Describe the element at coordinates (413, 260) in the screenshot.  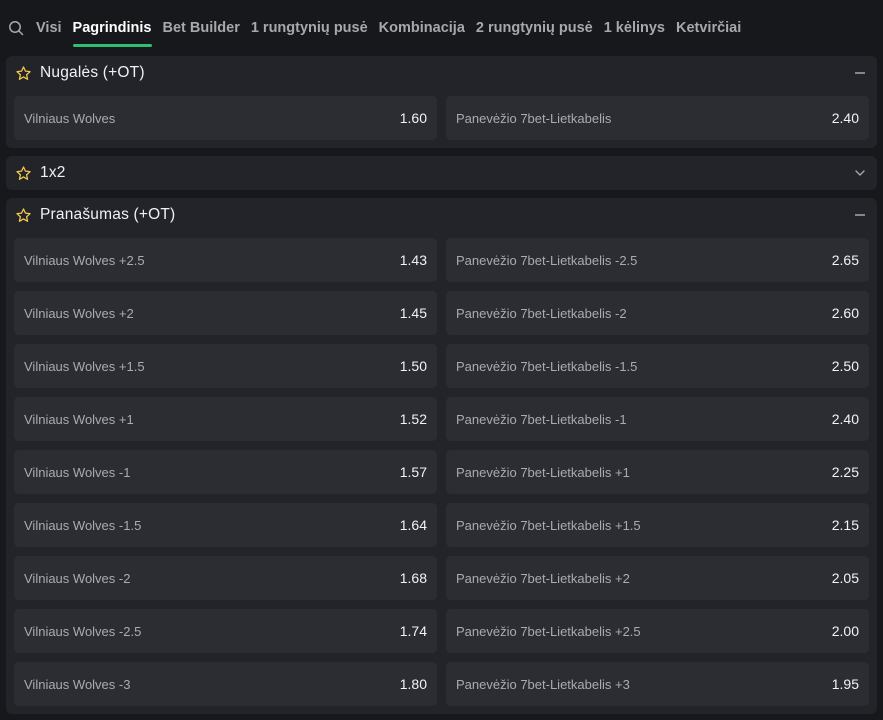
I see `outcome-odds: 1.43` at that location.